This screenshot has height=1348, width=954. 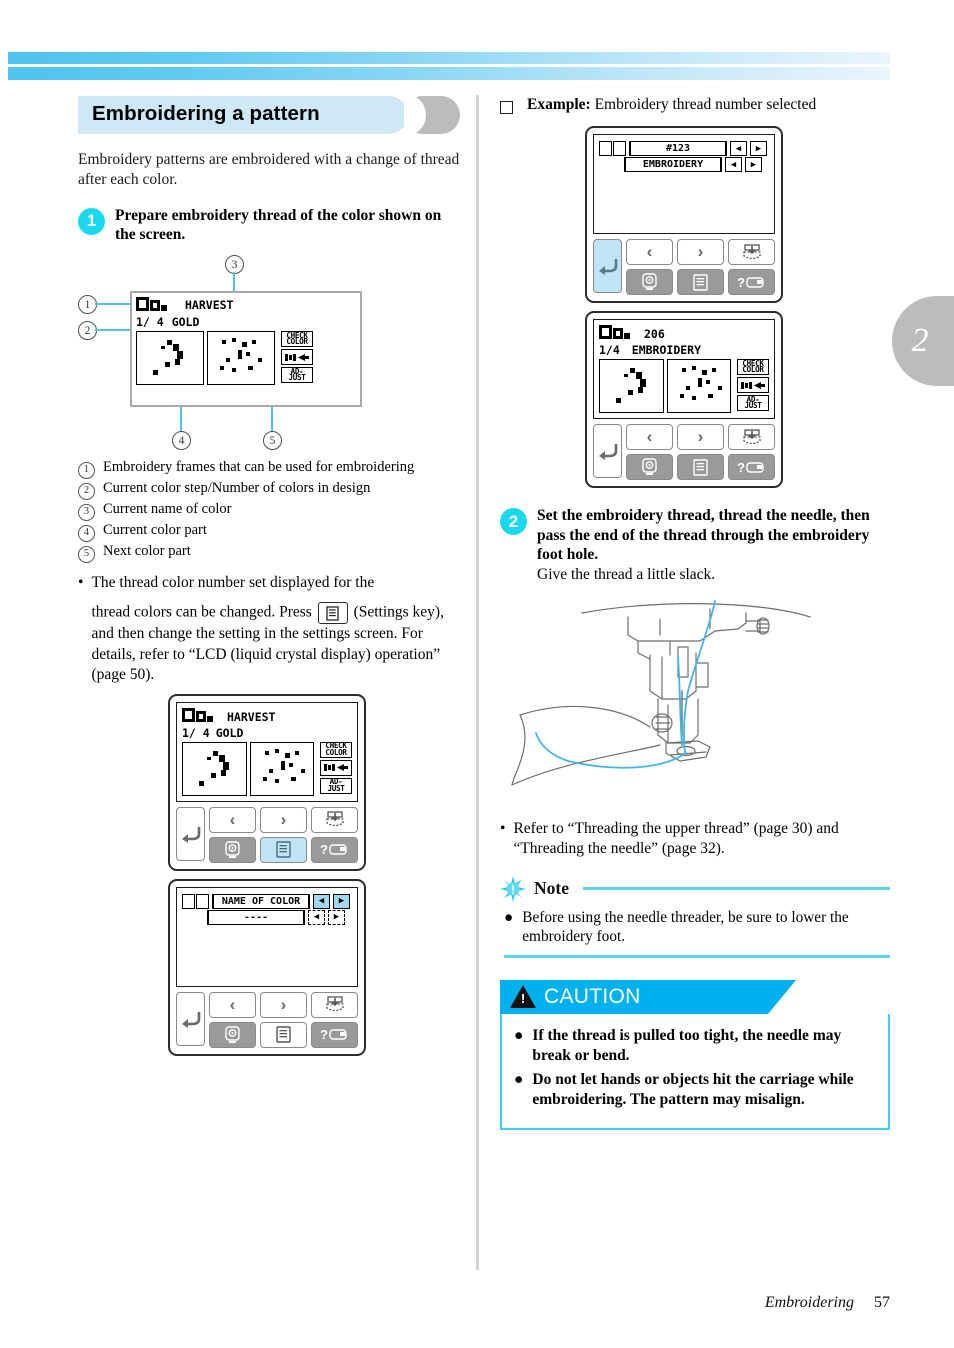 I want to click on note-title: Note, so click(x=551, y=888).